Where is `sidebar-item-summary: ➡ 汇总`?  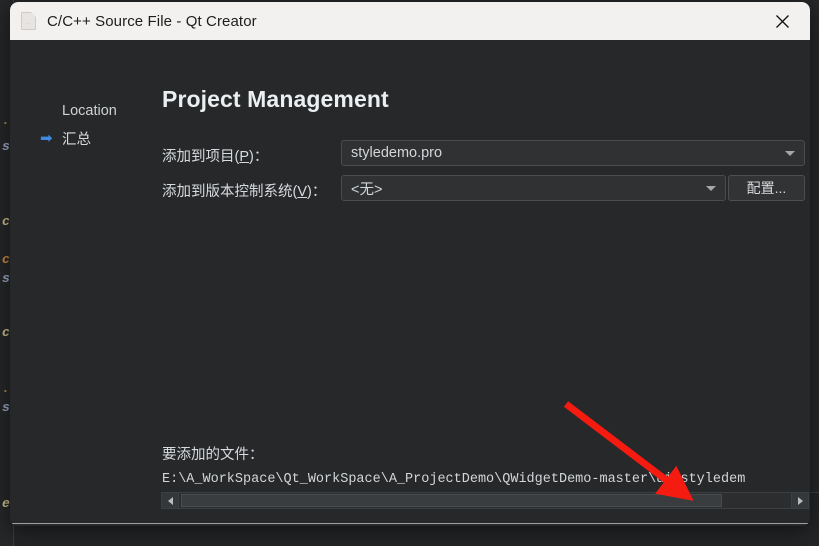 sidebar-item-summary: ➡ 汇总 is located at coordinates (80, 138).